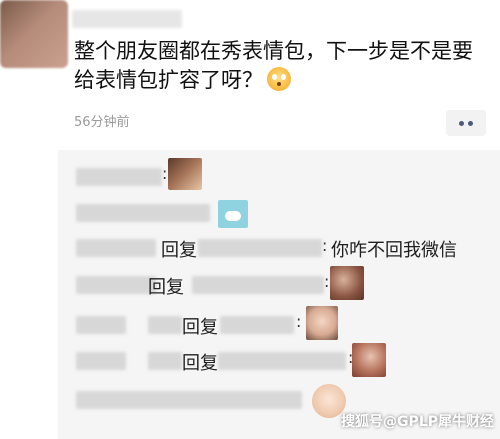  What do you see at coordinates (466, 123) in the screenshot?
I see `more-options-button` at bounding box center [466, 123].